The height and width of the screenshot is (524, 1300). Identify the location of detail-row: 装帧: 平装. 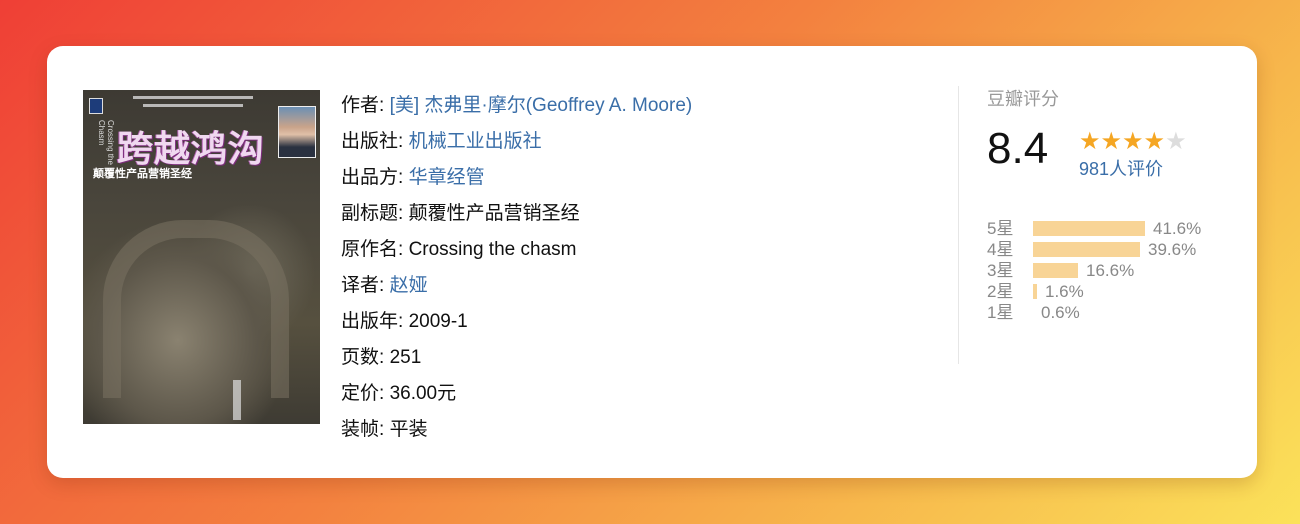
(641, 430).